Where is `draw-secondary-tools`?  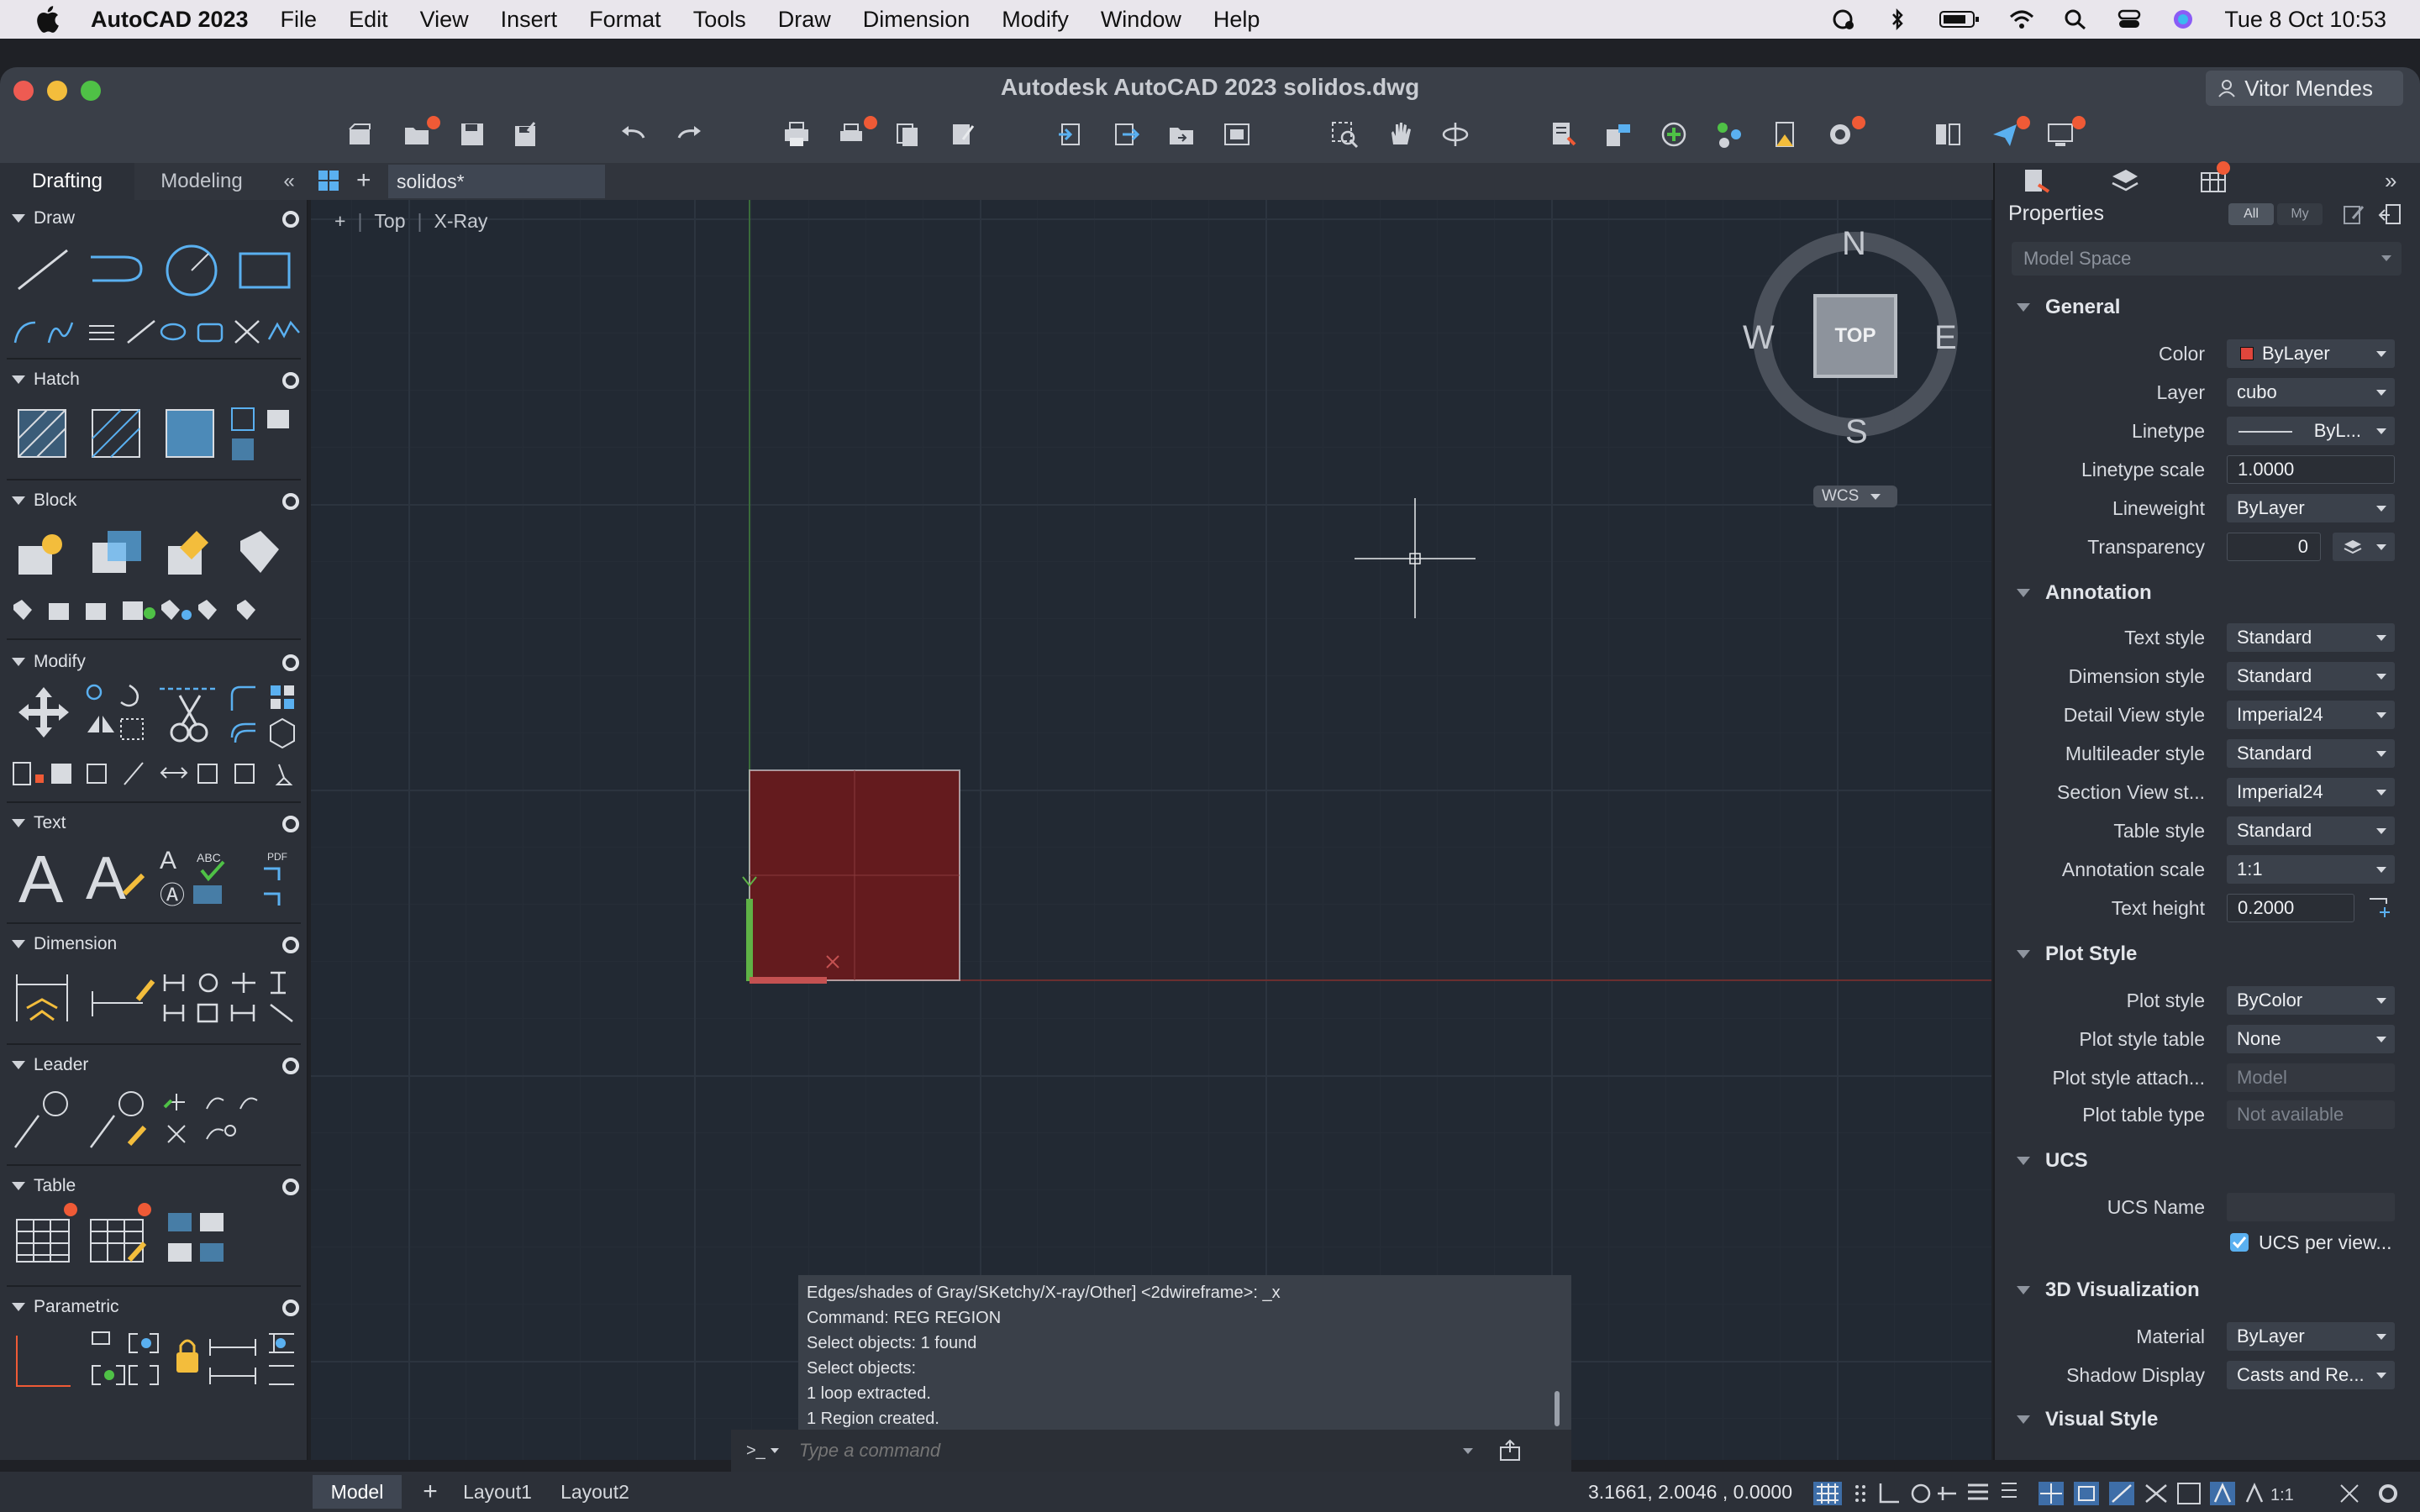
draw-secondary-tools is located at coordinates (157, 332).